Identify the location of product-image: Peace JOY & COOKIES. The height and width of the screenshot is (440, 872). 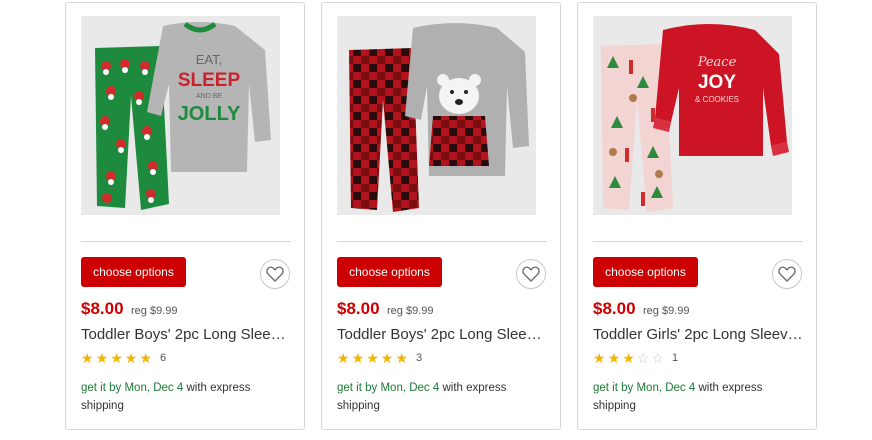
(692, 115).